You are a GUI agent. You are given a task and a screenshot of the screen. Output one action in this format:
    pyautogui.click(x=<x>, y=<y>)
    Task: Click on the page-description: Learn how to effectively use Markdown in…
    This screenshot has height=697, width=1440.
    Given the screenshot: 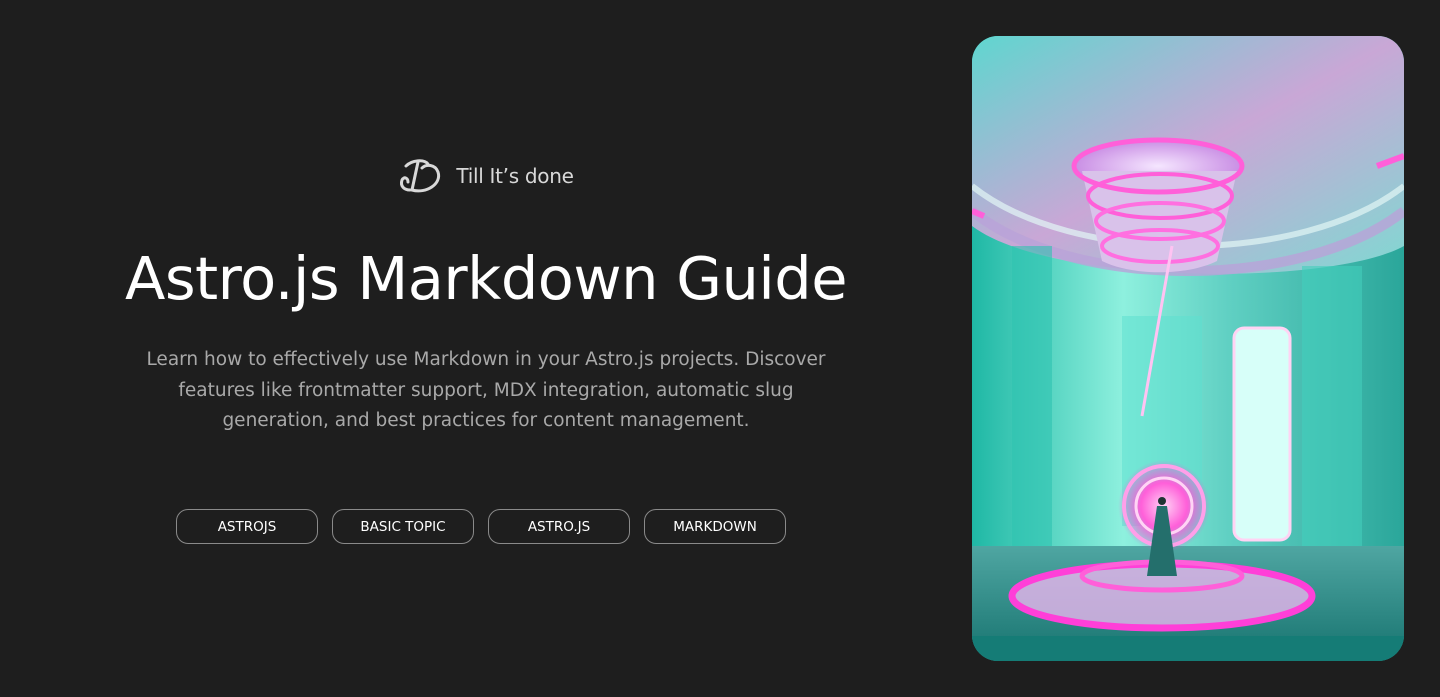 What is the action you would take?
    pyautogui.click(x=486, y=390)
    